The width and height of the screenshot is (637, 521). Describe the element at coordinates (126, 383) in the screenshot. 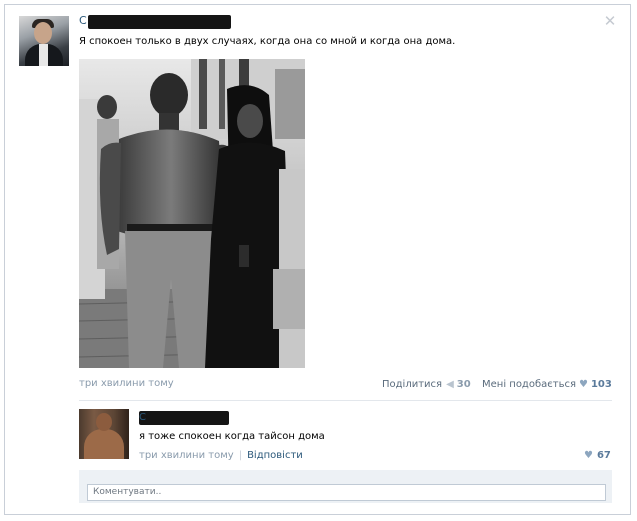

I see `post-timestamp: три хвилини тому` at that location.